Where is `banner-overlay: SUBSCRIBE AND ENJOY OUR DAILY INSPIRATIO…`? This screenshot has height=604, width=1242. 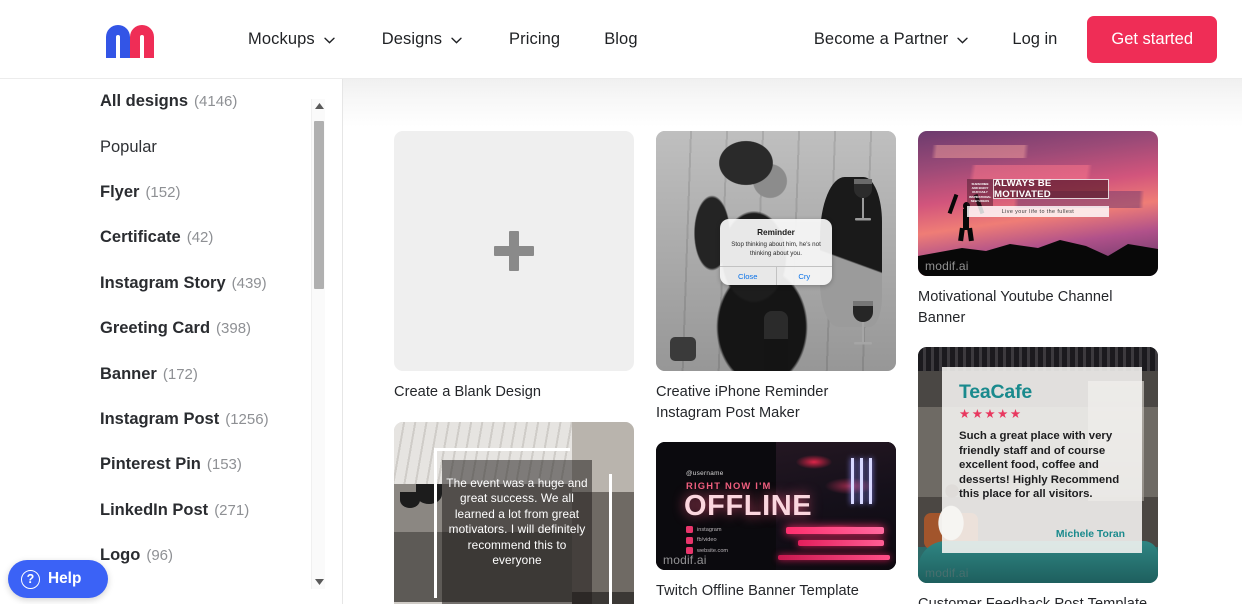
banner-overlay: SUBSCRIBE AND ENJOY OUR DAILY INSPIRATIO… is located at coordinates (1038, 198).